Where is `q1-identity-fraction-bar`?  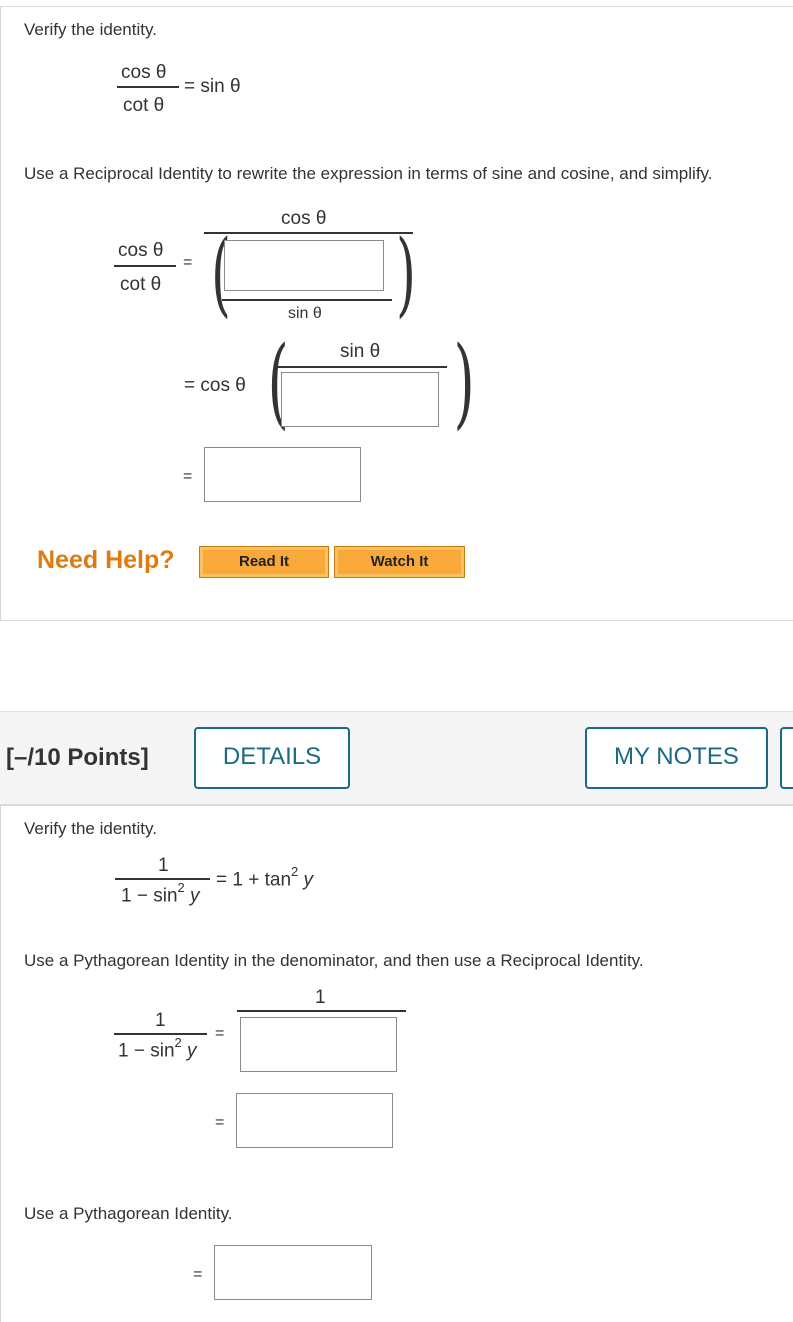 q1-identity-fraction-bar is located at coordinates (148, 87).